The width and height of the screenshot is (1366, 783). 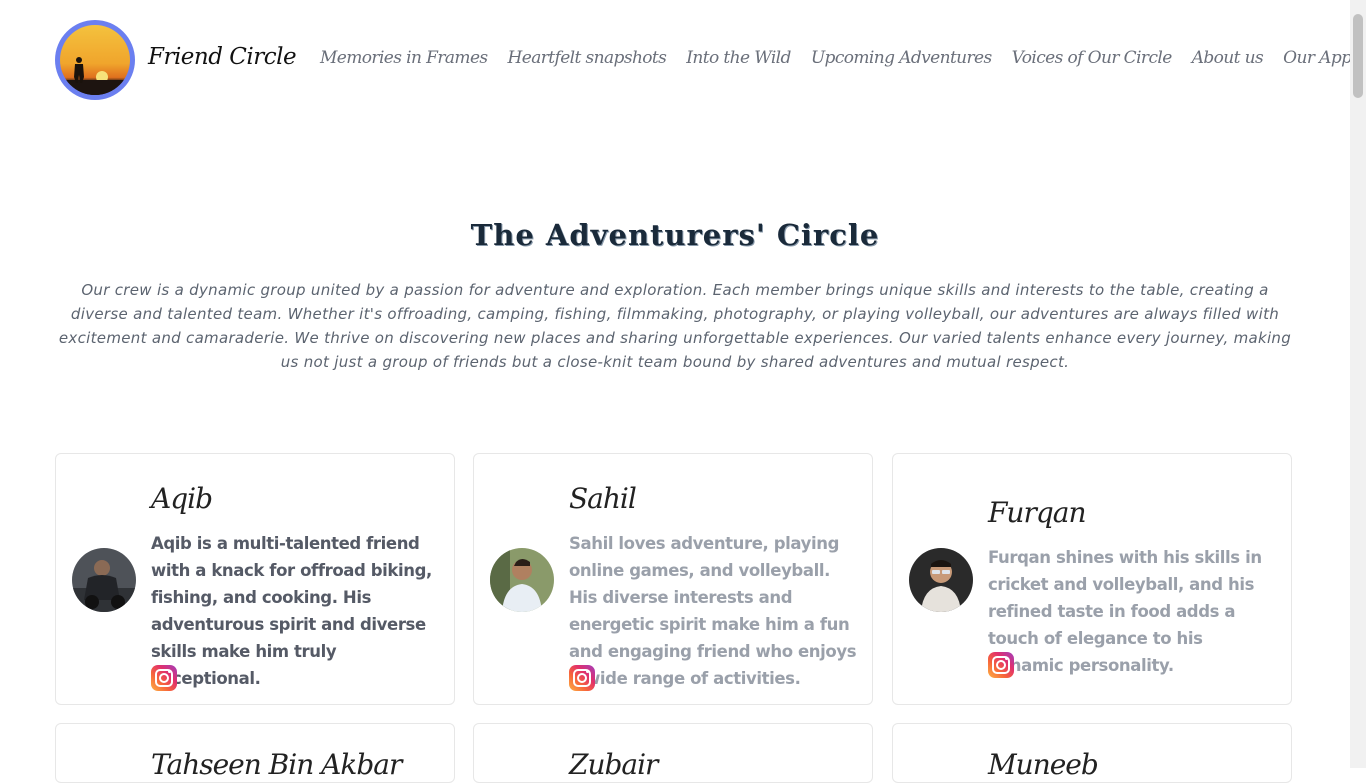 I want to click on nav-link-memories: Memories in Frames, so click(x=404, y=61).